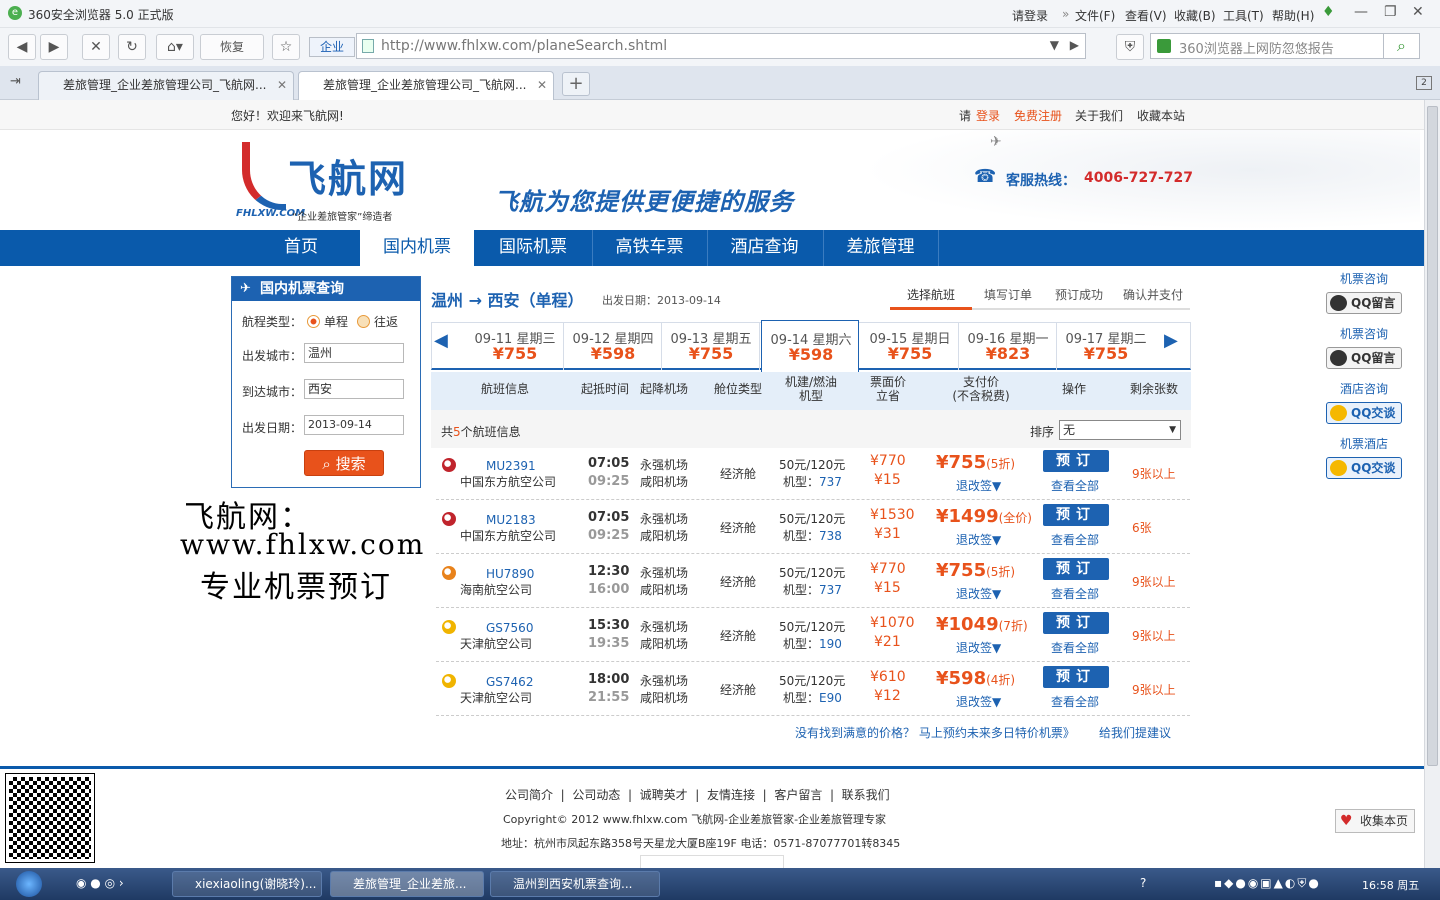 The height and width of the screenshot is (900, 1440). I want to click on new-tab-icon: +, so click(576, 84).